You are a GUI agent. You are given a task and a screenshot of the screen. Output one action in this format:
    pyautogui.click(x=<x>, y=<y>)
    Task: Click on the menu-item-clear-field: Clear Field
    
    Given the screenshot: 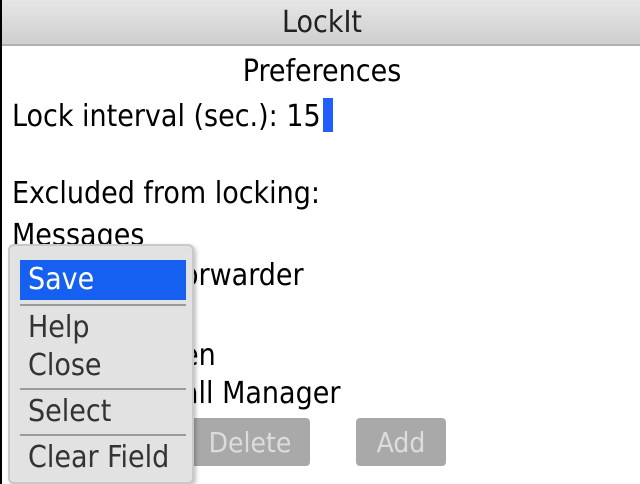 What is the action you would take?
    pyautogui.click(x=103, y=458)
    